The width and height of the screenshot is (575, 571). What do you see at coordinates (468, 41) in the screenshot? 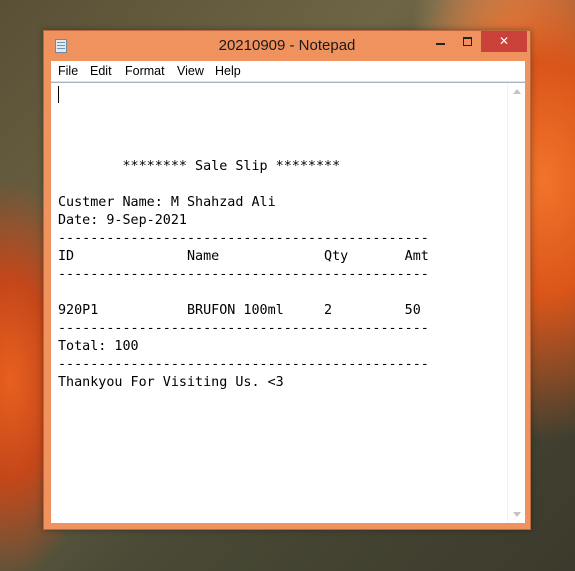
I see `maximize-button` at bounding box center [468, 41].